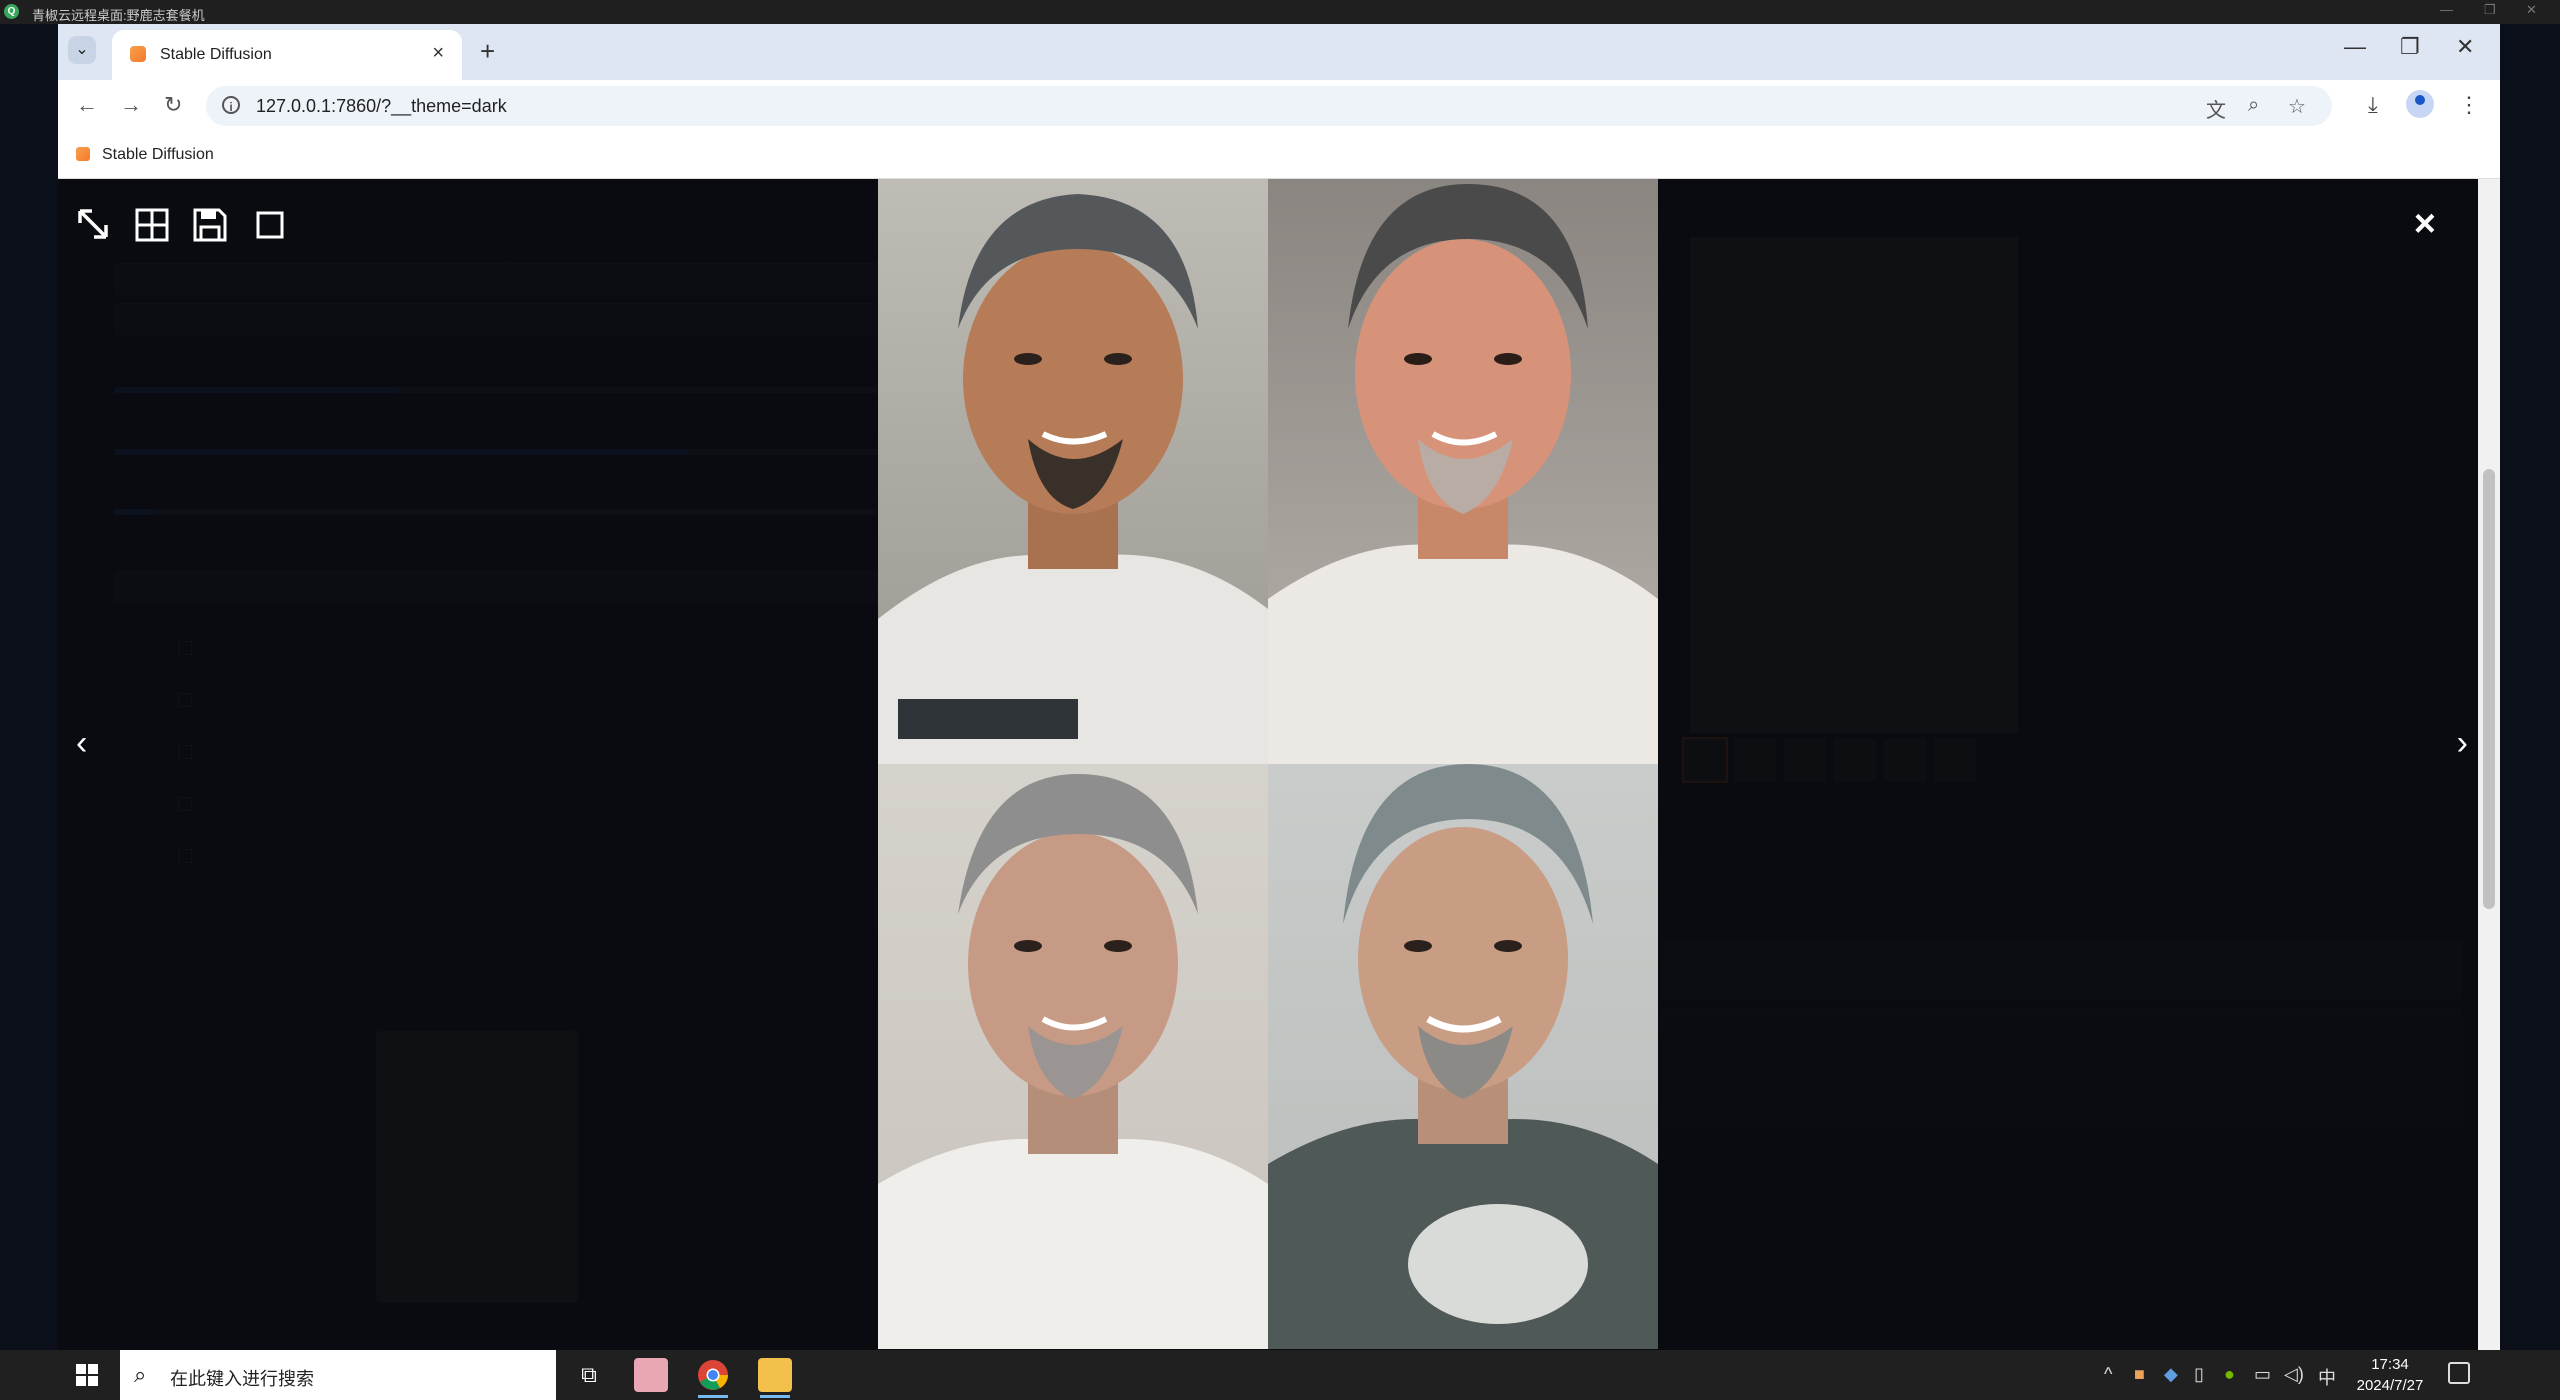 The height and width of the screenshot is (1400, 2560). I want to click on bookmark-stable-diffusion: Stable Diffusion, so click(158, 155).